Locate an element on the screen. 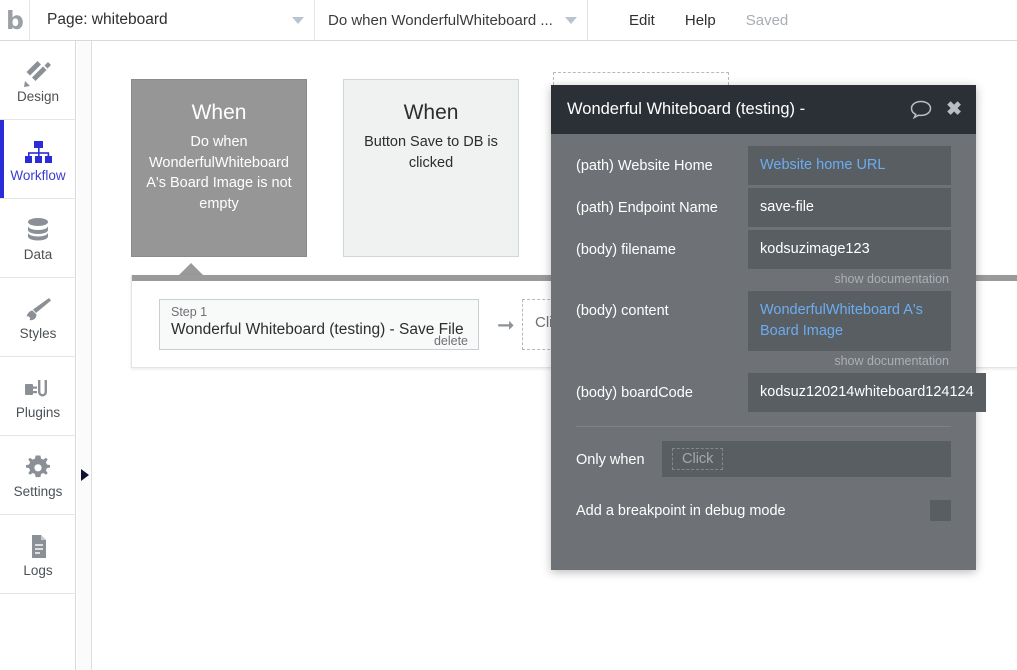 The image size is (1017, 670). menu-item-help: Help is located at coordinates (700, 20).